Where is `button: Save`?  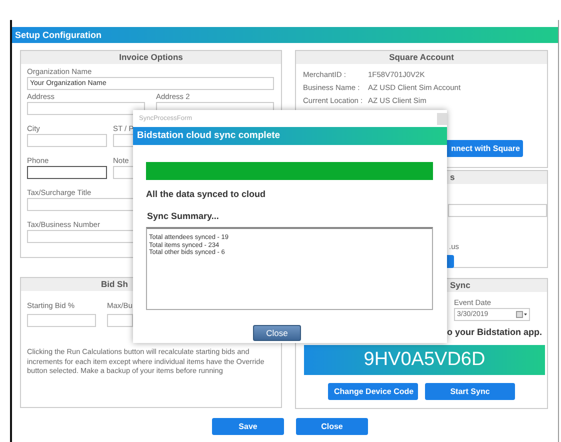
button: Save is located at coordinates (248, 426).